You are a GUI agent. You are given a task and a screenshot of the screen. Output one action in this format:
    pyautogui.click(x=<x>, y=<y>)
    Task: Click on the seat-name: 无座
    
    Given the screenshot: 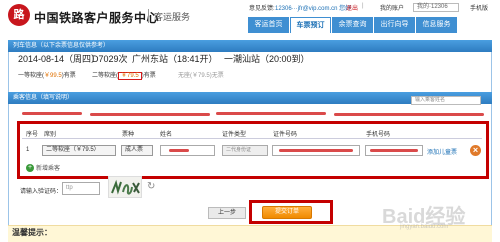 What is the action you would take?
    pyautogui.click(x=184, y=76)
    